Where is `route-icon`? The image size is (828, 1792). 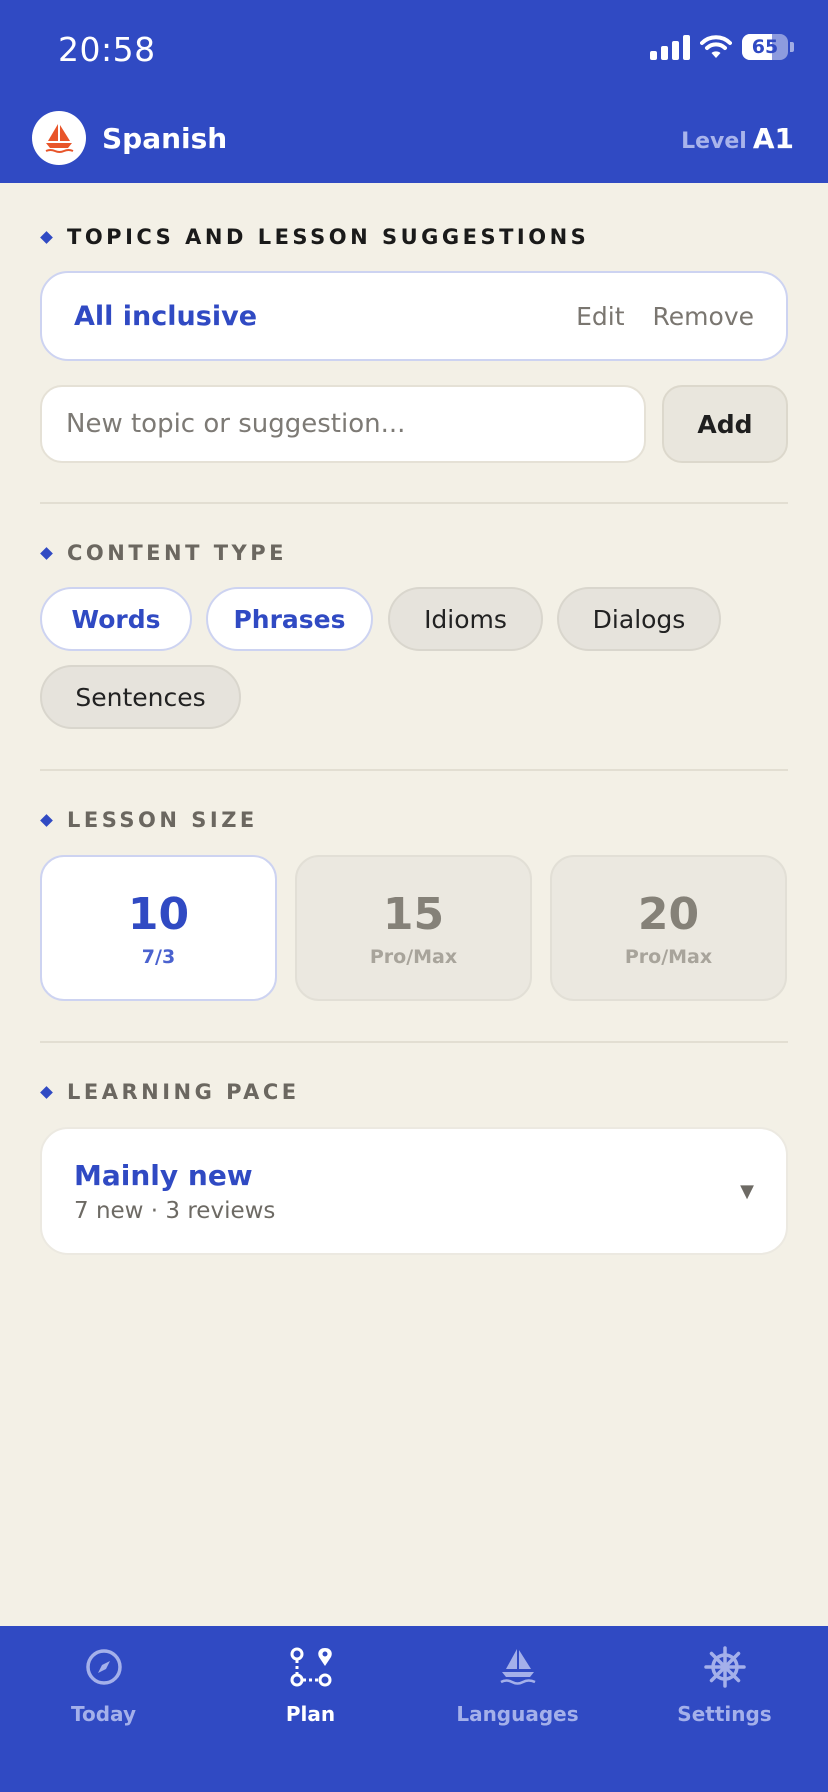
route-icon is located at coordinates (311, 1667).